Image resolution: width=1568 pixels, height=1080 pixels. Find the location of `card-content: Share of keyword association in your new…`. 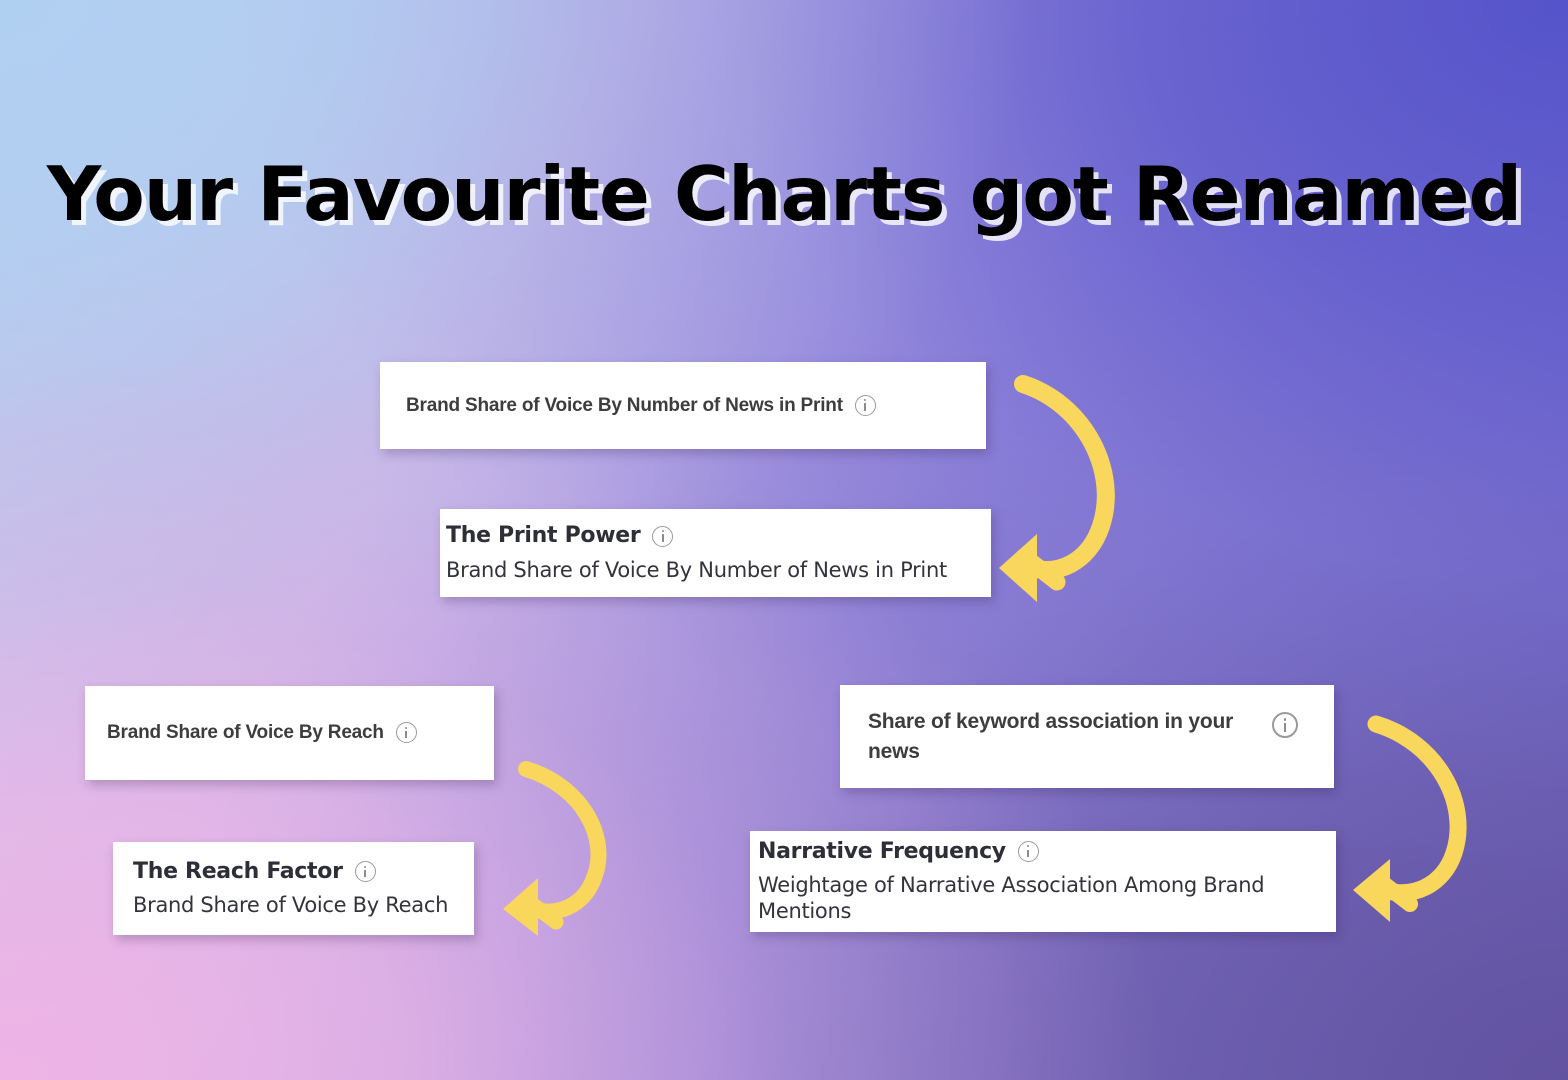

card-content: Share of keyword association in your new… is located at coordinates (1087, 737).